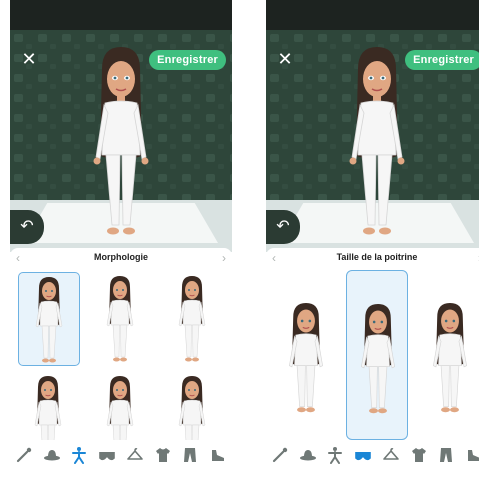 The width and height of the screenshot is (479, 478). Describe the element at coordinates (377, 257) in the screenshot. I see `category-title: Taille de la poitrine` at that location.